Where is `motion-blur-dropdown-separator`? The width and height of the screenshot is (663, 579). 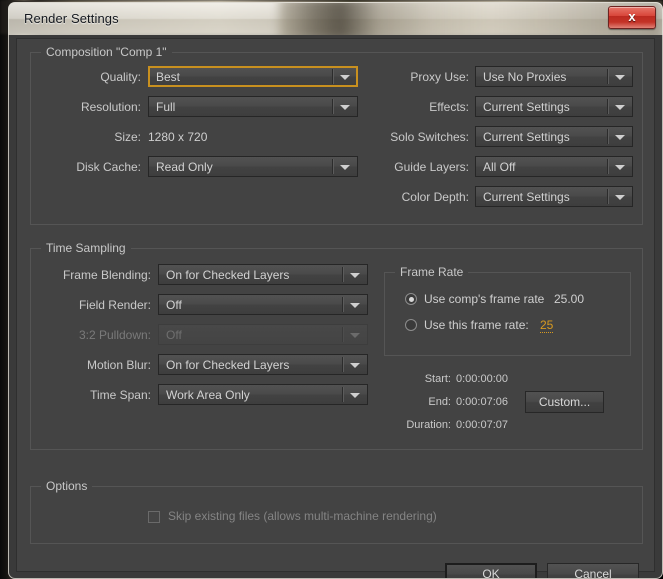
motion-blur-dropdown-separator is located at coordinates (343, 364).